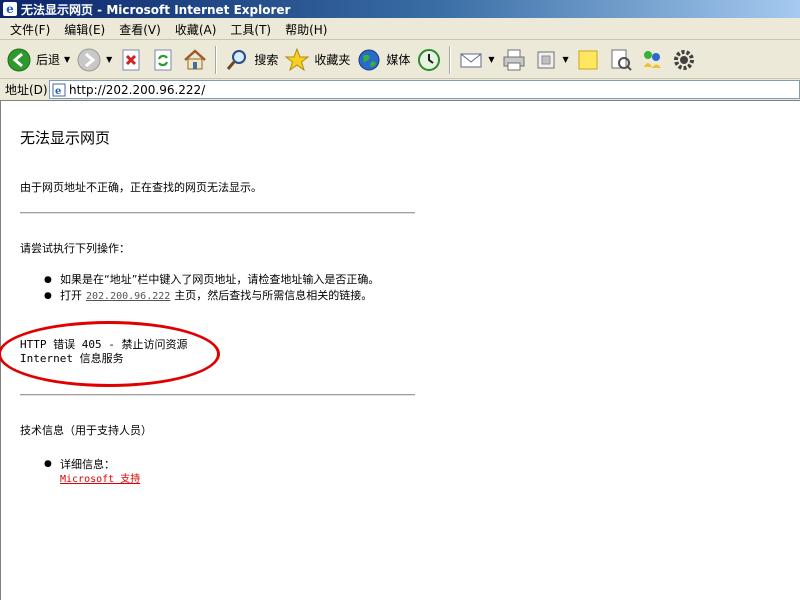 This screenshot has width=800, height=600. Describe the element at coordinates (104, 344) in the screenshot. I see `http-error-text: HTTP 错误 405 - 禁止访问资源` at that location.